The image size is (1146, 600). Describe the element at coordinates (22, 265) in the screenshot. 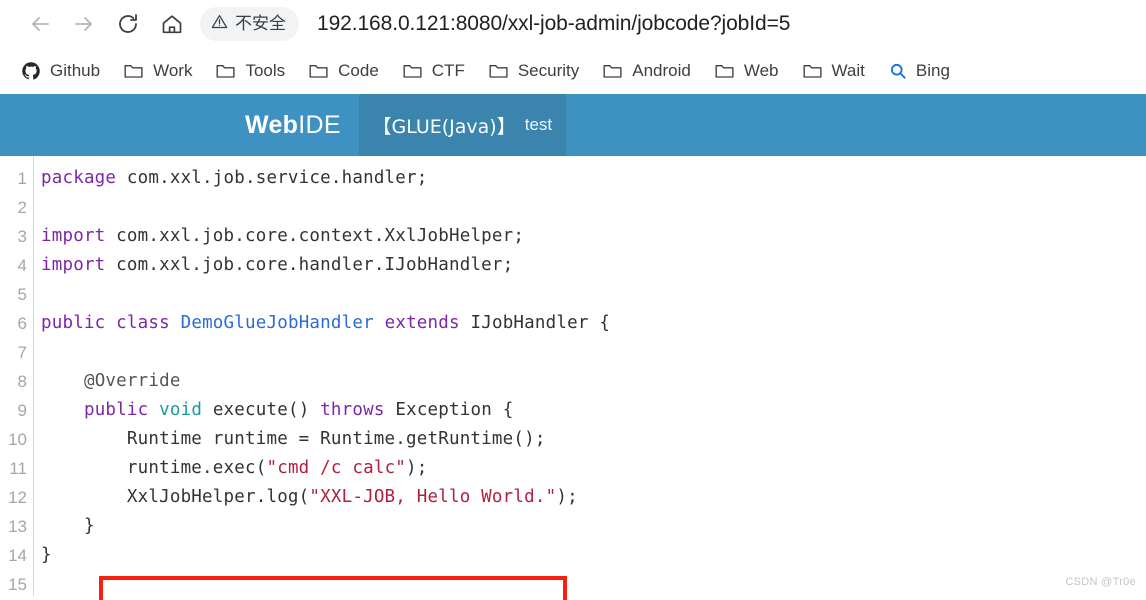

I see `line-number: 4` at that location.